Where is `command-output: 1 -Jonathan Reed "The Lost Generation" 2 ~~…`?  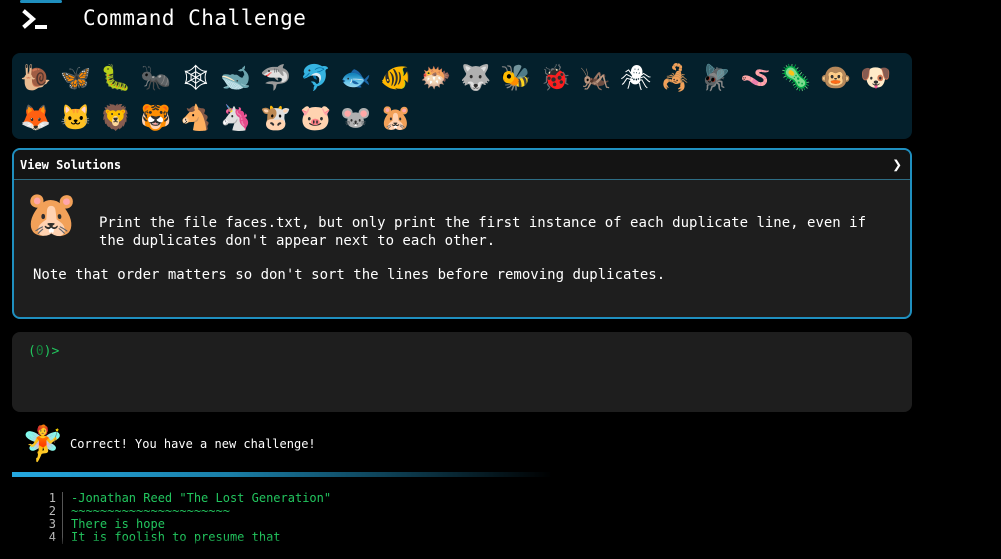
command-output: 1 -Jonathan Reed "The Lost Generation" 2 ~~… is located at coordinates (462, 522).